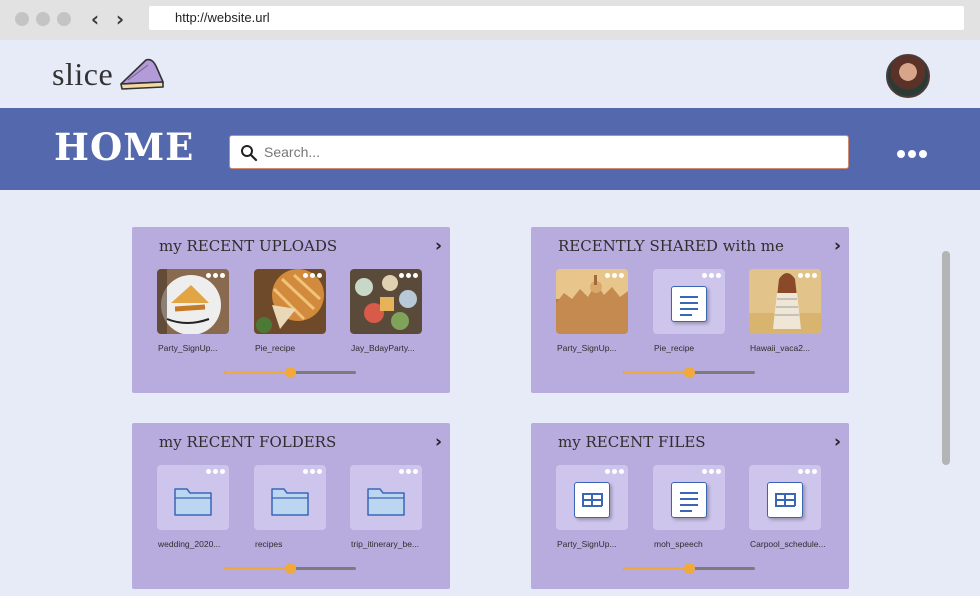 Image resolution: width=980 pixels, height=596 pixels. What do you see at coordinates (549, 152) in the screenshot?
I see `search-input` at bounding box center [549, 152].